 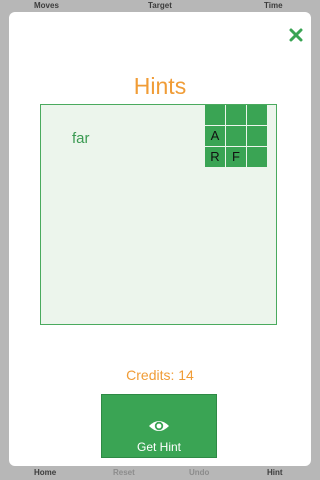 What do you see at coordinates (158, 447) in the screenshot?
I see `get-hint-label: Get Hint` at bounding box center [158, 447].